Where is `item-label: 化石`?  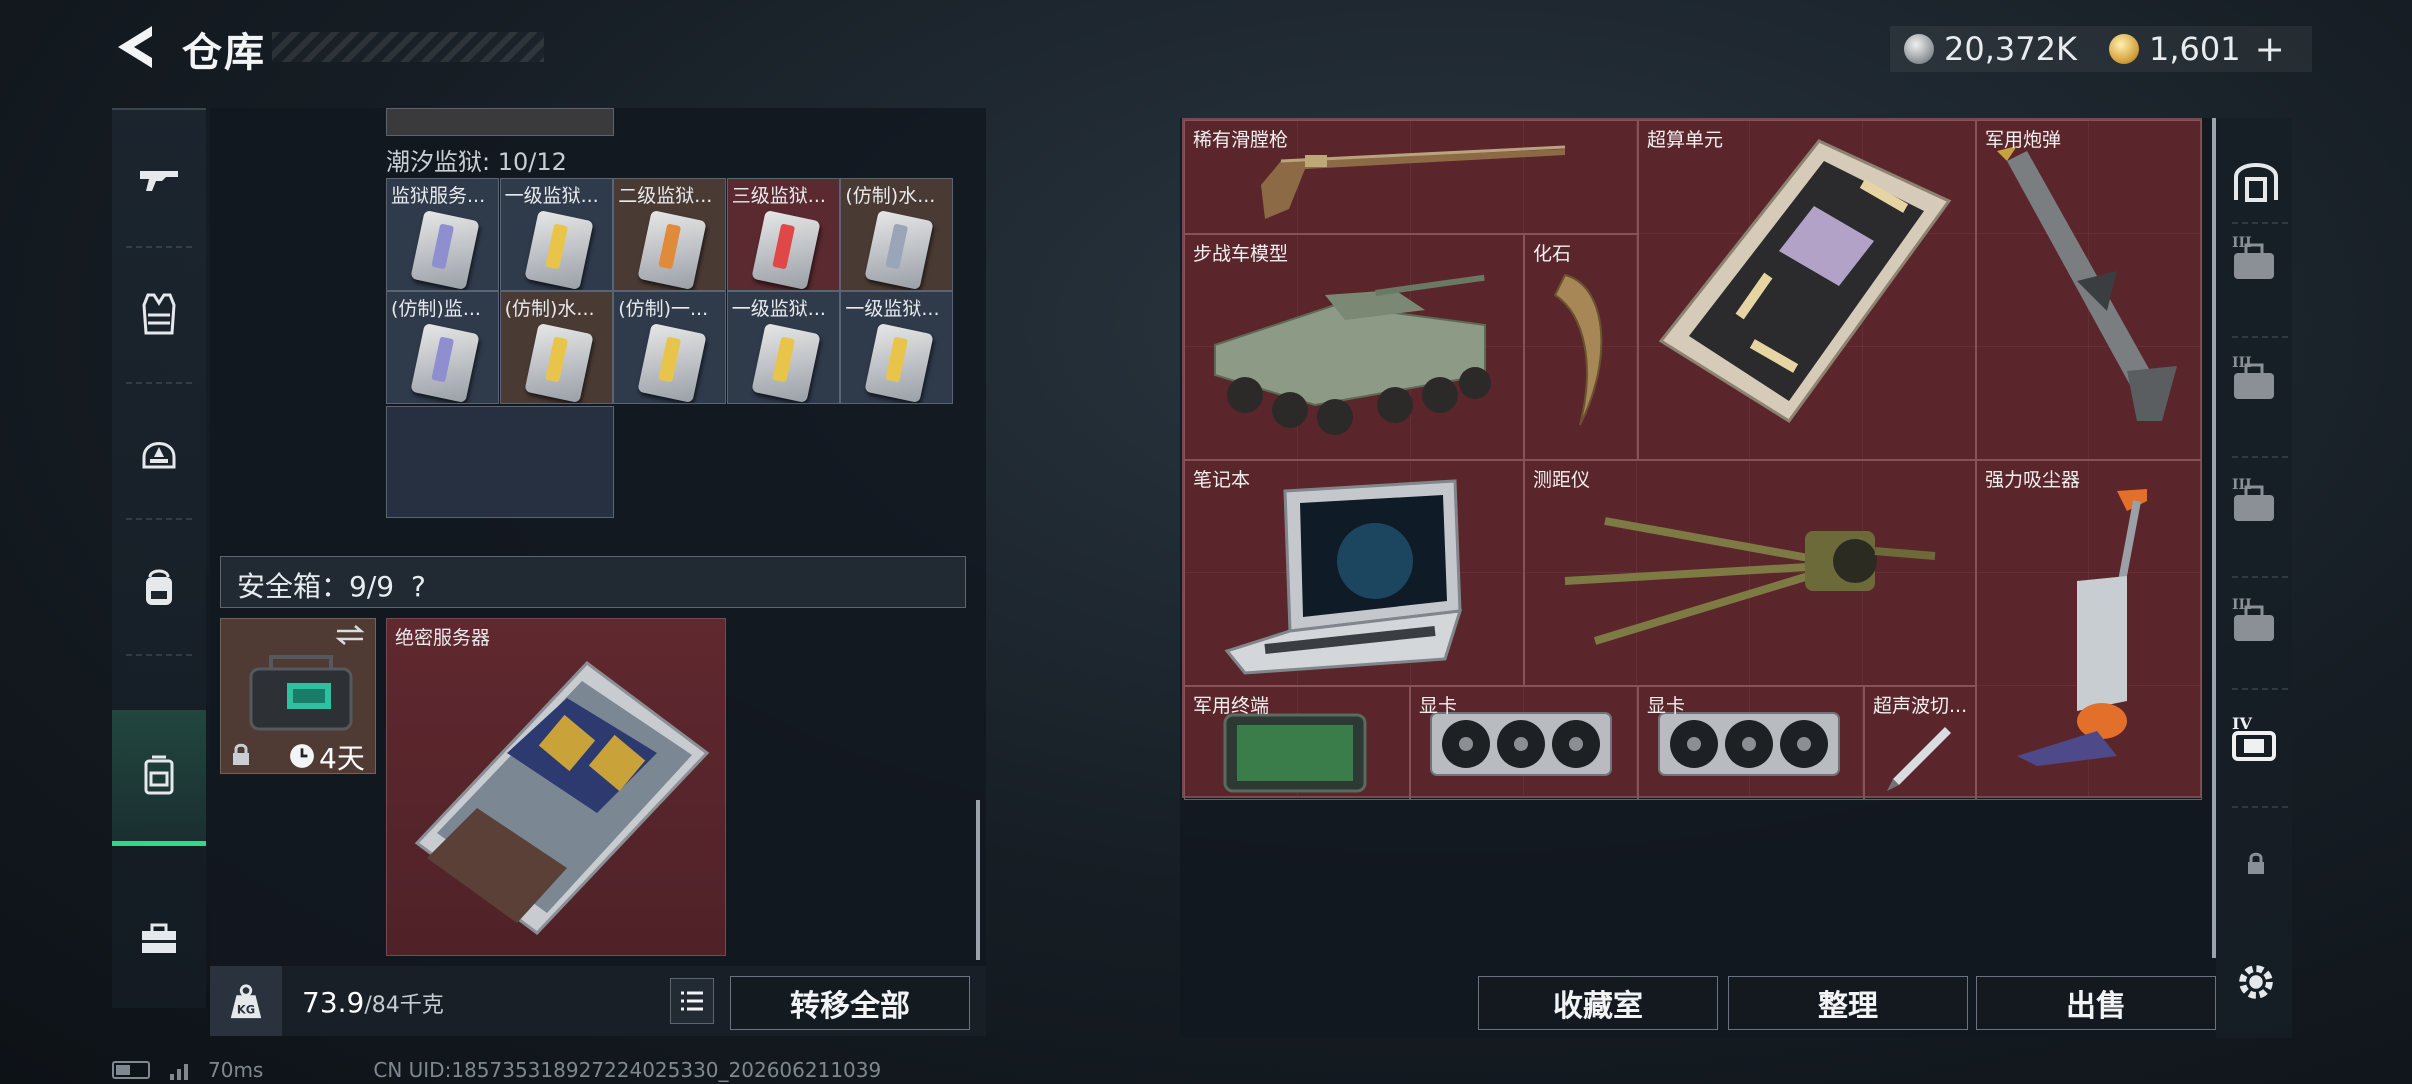
item-label: 化石 is located at coordinates (1552, 254).